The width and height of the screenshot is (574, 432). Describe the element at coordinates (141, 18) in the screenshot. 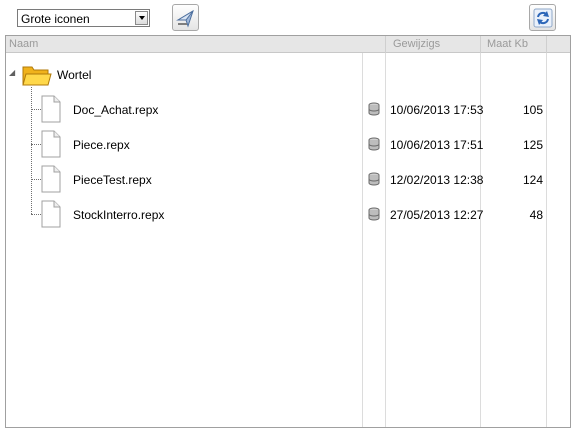

I see `chevron-down-icon` at that location.